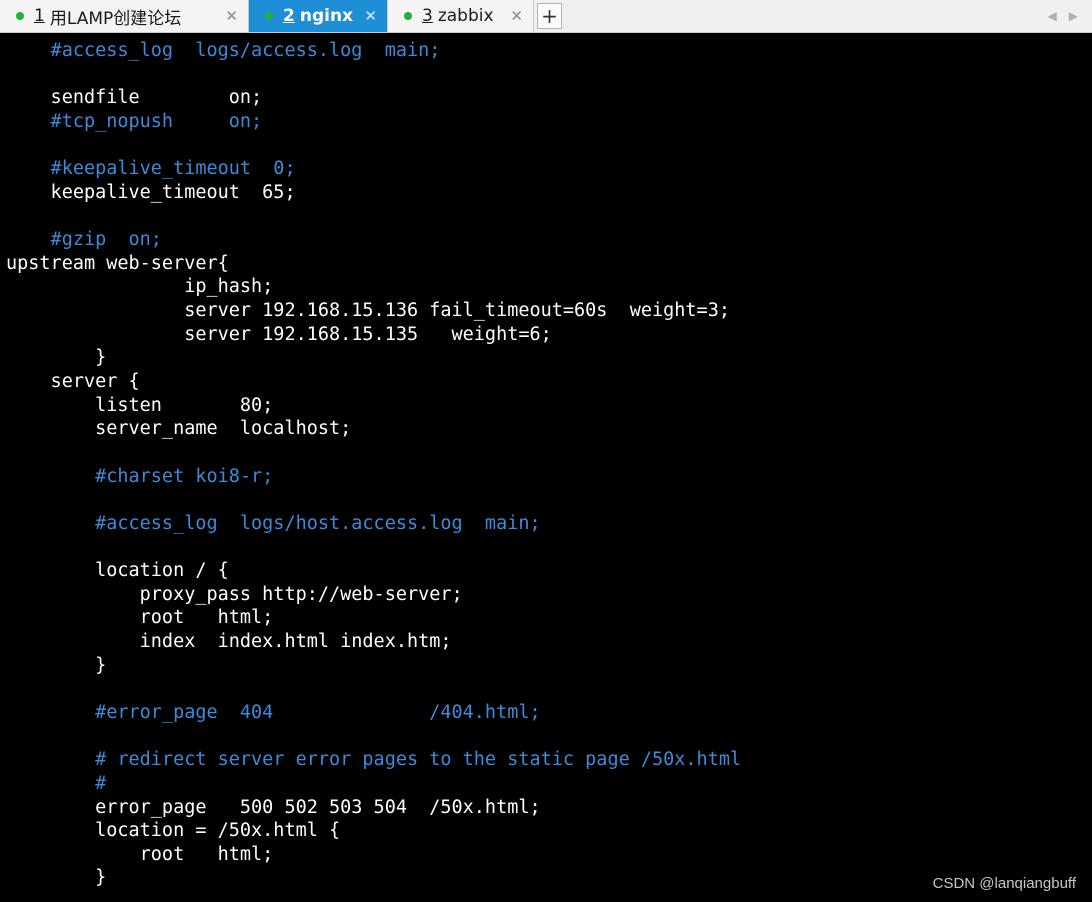  What do you see at coordinates (326, 16) in the screenshot?
I see `tab-label: nginx` at bounding box center [326, 16].